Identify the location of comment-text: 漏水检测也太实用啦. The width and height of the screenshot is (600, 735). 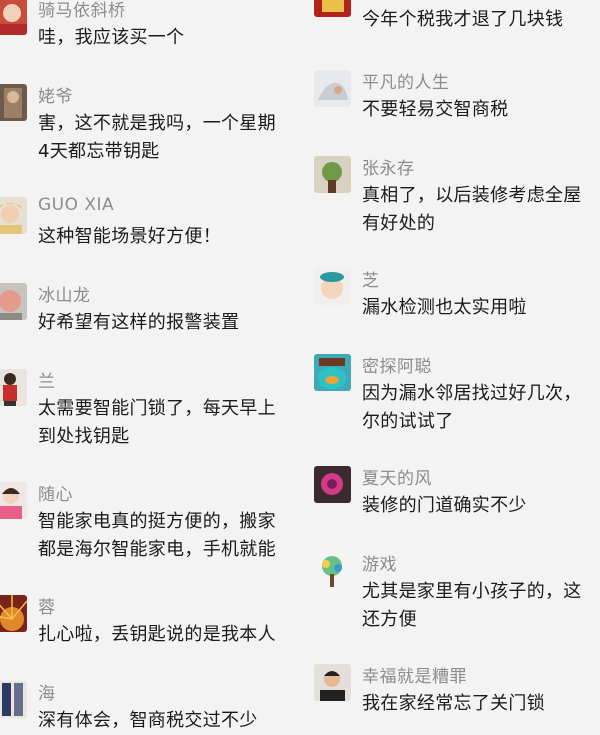
(444, 308).